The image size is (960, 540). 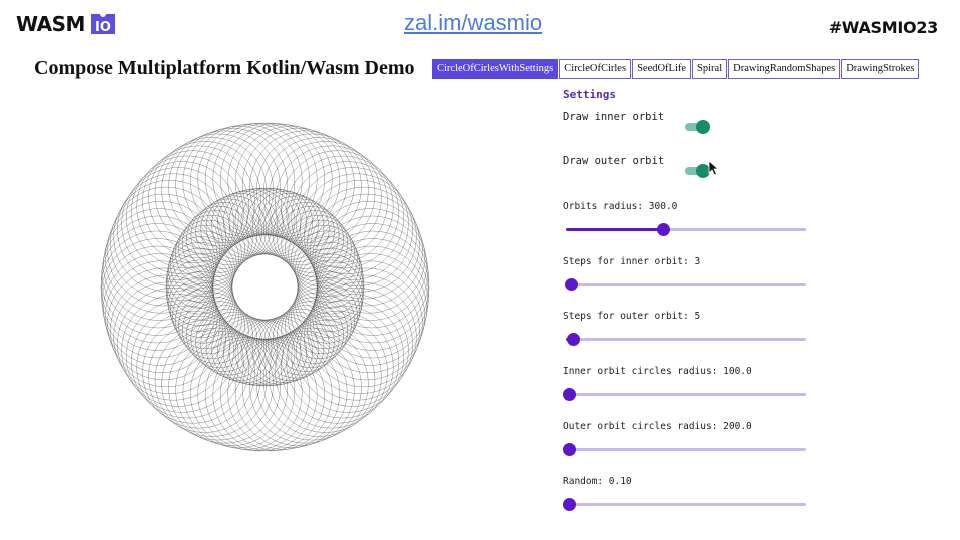 I want to click on slider-row: Outer orbit circles radius: 200.0, so click(x=693, y=448).